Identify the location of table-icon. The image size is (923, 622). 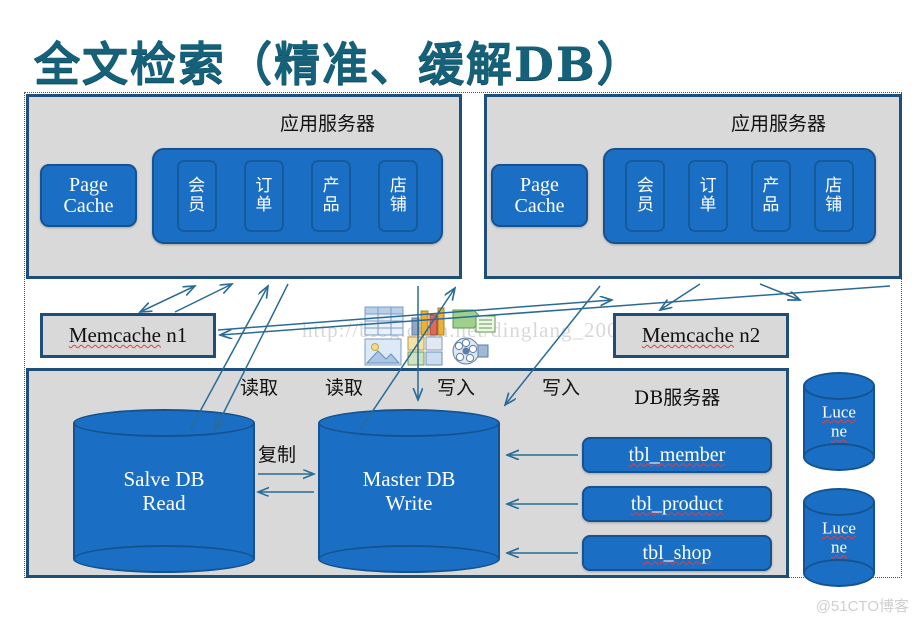
(384, 323).